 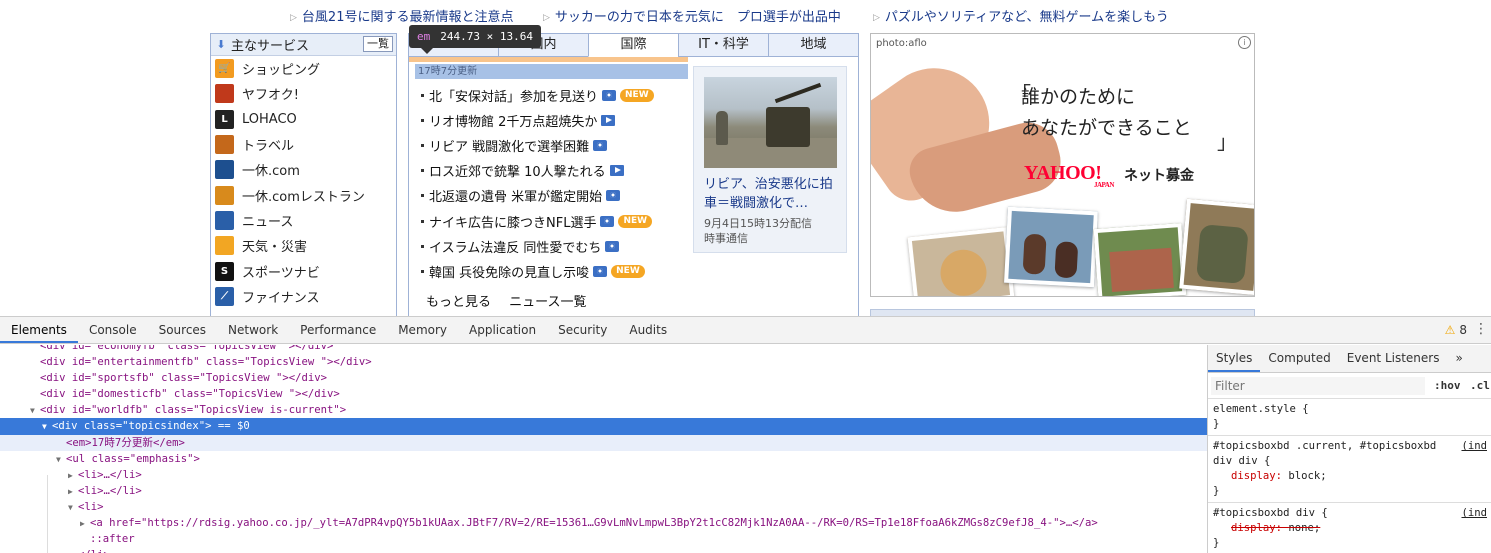 I want to click on service-item: ニュース, so click(x=303, y=220).